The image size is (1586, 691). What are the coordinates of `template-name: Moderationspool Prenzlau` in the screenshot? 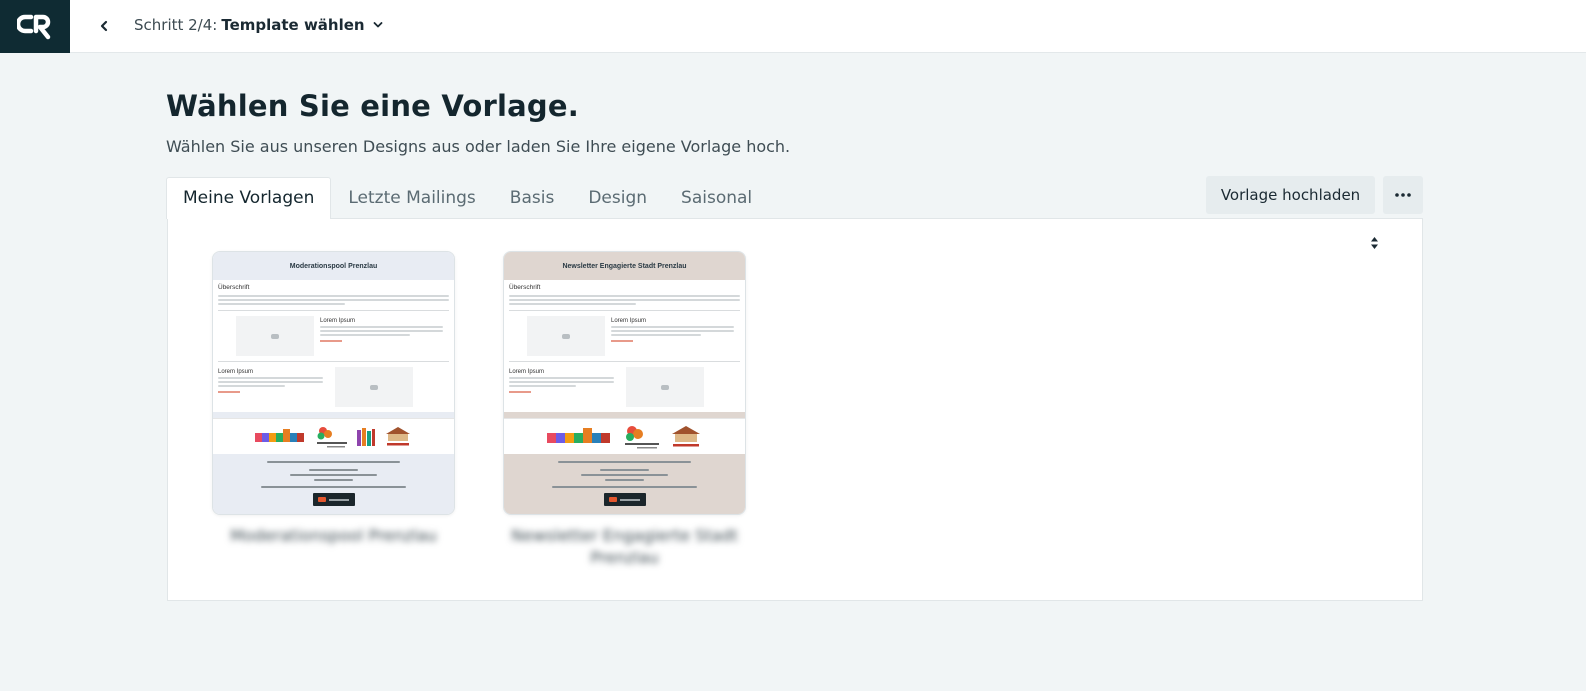 It's located at (333, 536).